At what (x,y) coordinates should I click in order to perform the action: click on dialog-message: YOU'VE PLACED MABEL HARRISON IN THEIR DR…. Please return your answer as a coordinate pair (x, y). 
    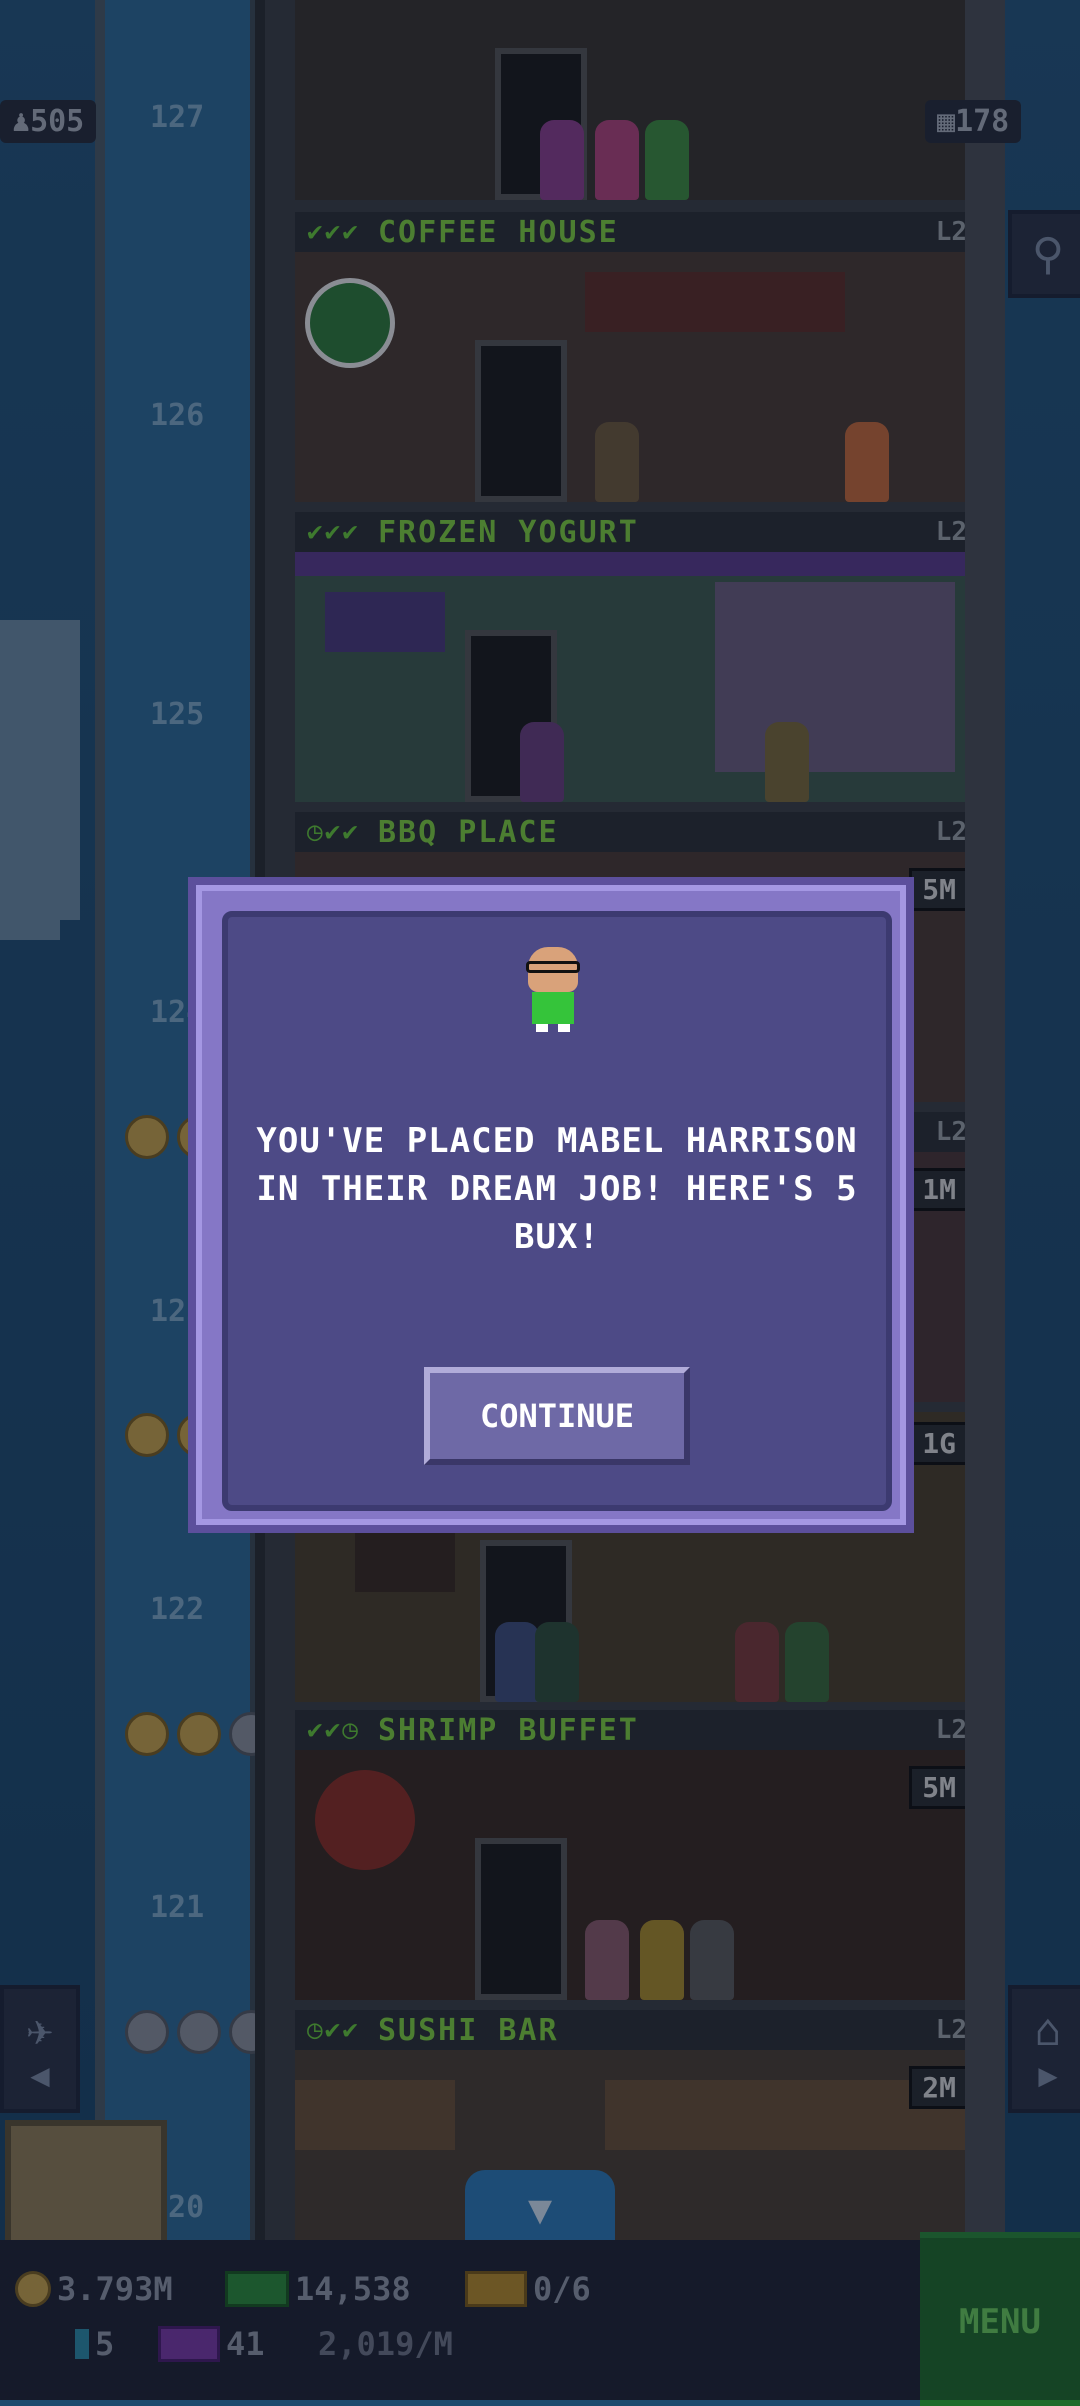
    Looking at the image, I should click on (557, 1189).